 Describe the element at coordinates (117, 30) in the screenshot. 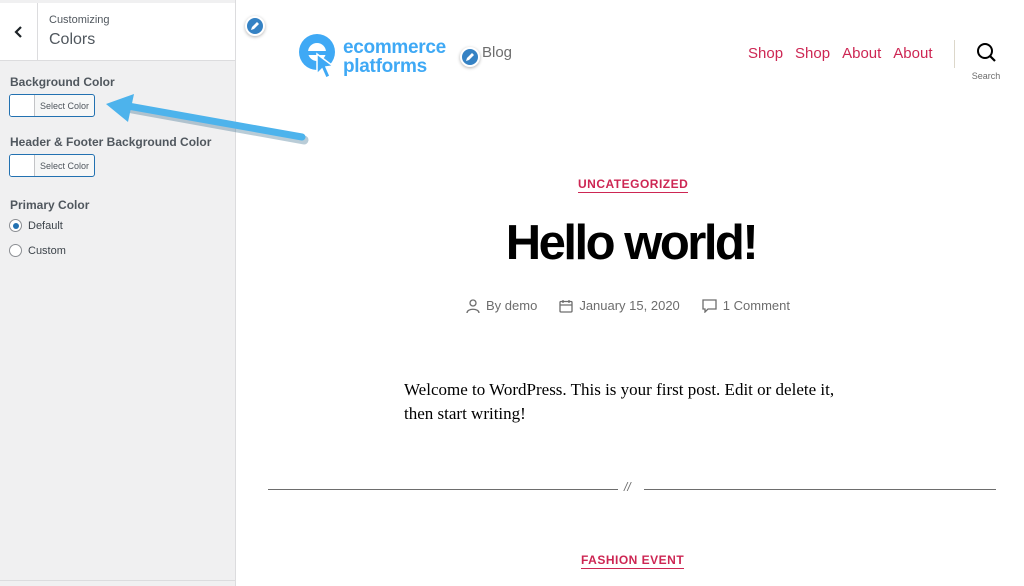

I see `customizer-header: Customizing Colors` at that location.